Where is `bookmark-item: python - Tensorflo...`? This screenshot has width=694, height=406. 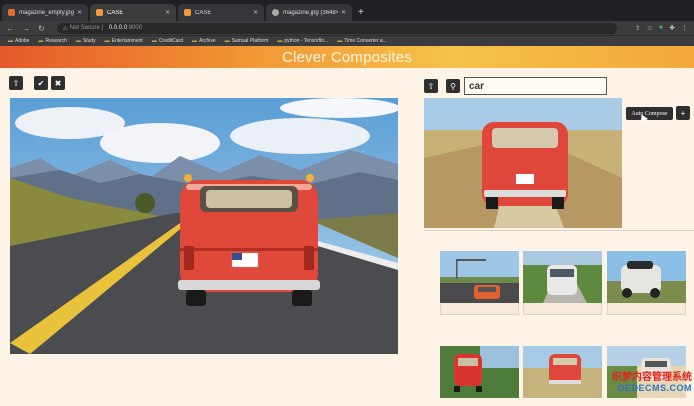 bookmark-item: python - Tensorflo... is located at coordinates (302, 41).